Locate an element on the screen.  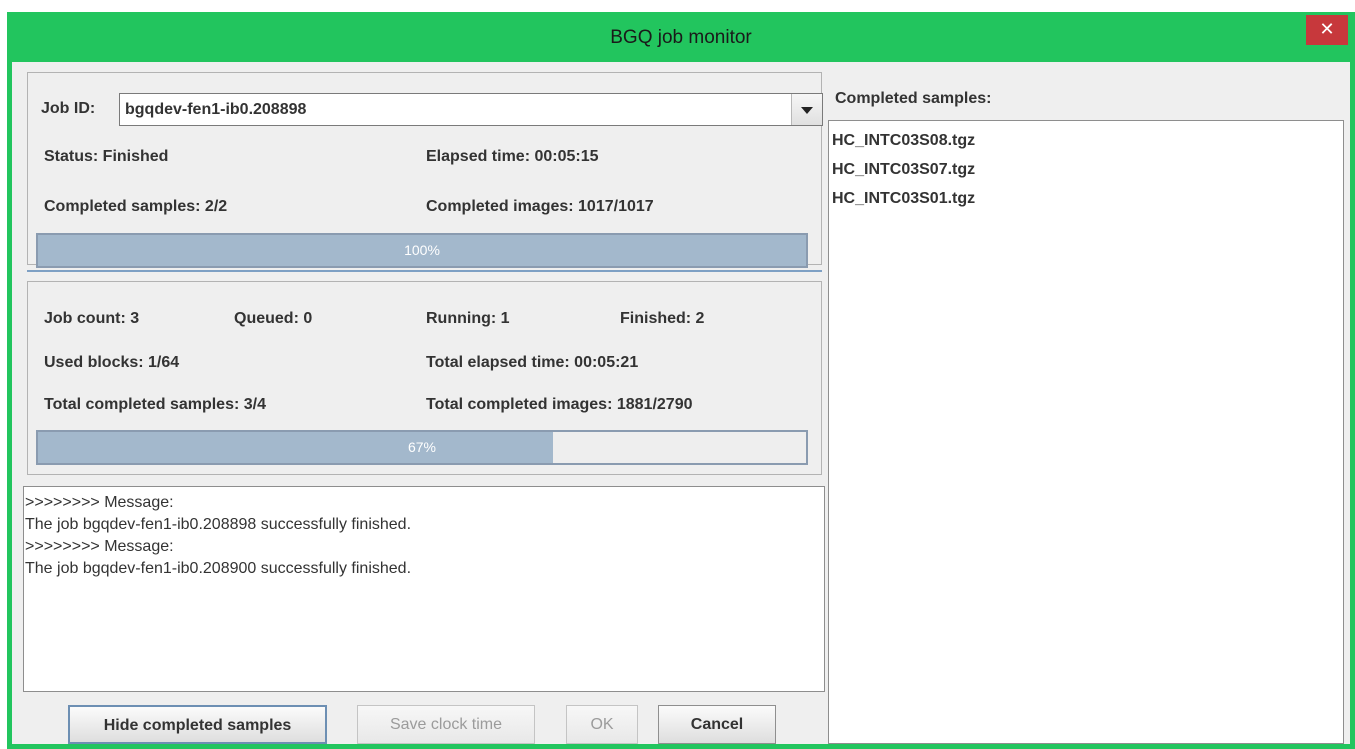
queued-count: Queued: 0 is located at coordinates (273, 318).